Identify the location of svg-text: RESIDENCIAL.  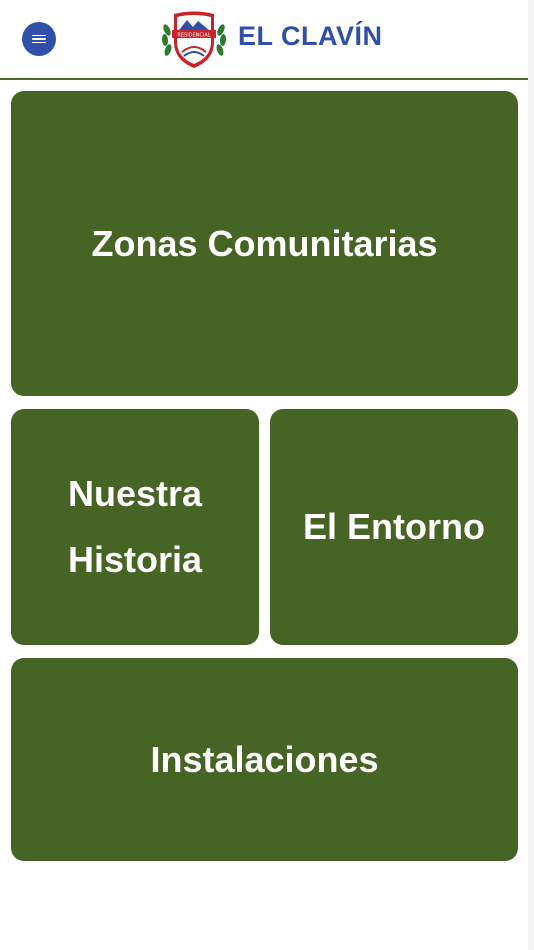
(193, 36).